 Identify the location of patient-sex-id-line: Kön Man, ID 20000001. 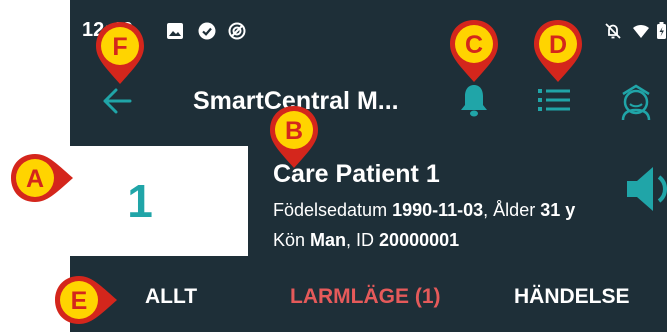
(366, 240).